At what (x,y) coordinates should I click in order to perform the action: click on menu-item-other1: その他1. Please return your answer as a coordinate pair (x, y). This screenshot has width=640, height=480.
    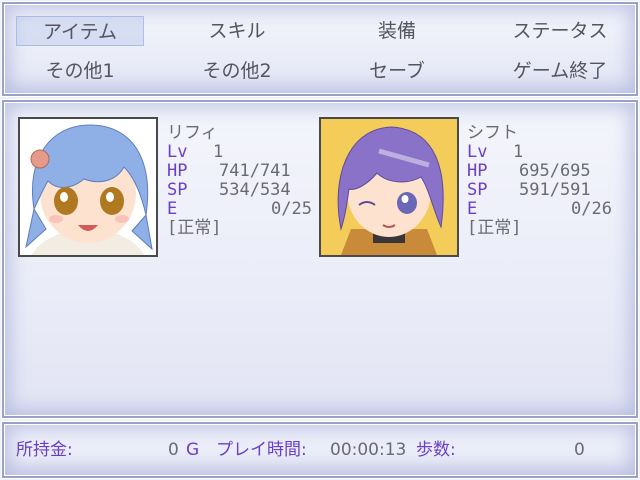
    Looking at the image, I should click on (80, 71).